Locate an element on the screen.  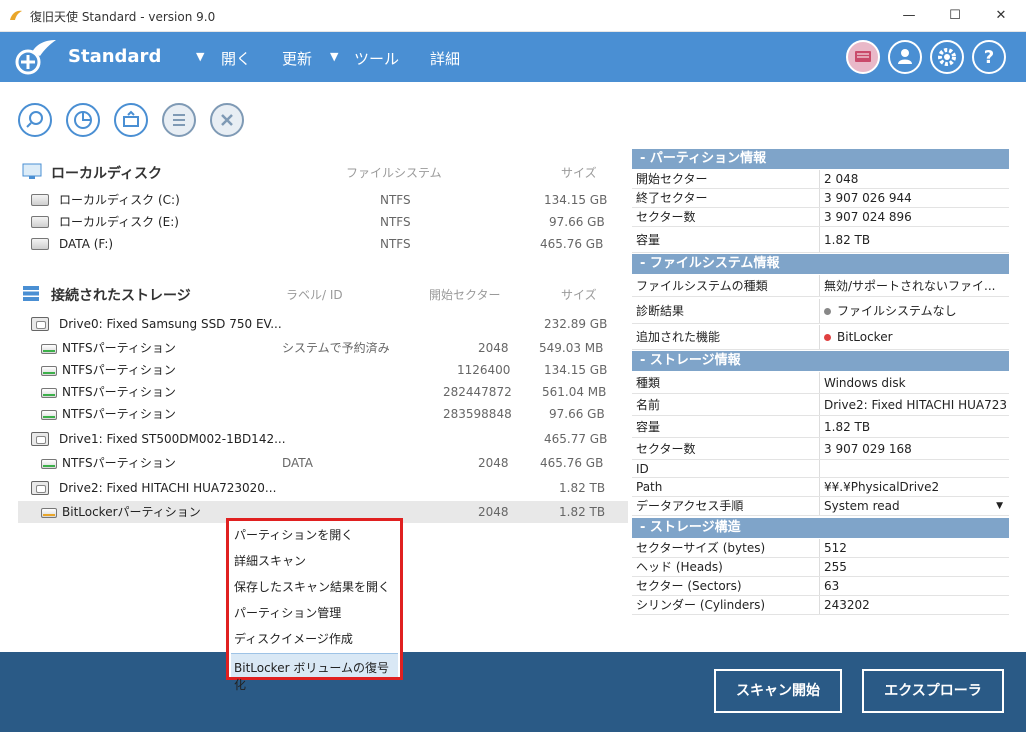
partition-row: NTFSパーティション システムで予約済み 2048 549.03 MB is located at coordinates (323, 348).